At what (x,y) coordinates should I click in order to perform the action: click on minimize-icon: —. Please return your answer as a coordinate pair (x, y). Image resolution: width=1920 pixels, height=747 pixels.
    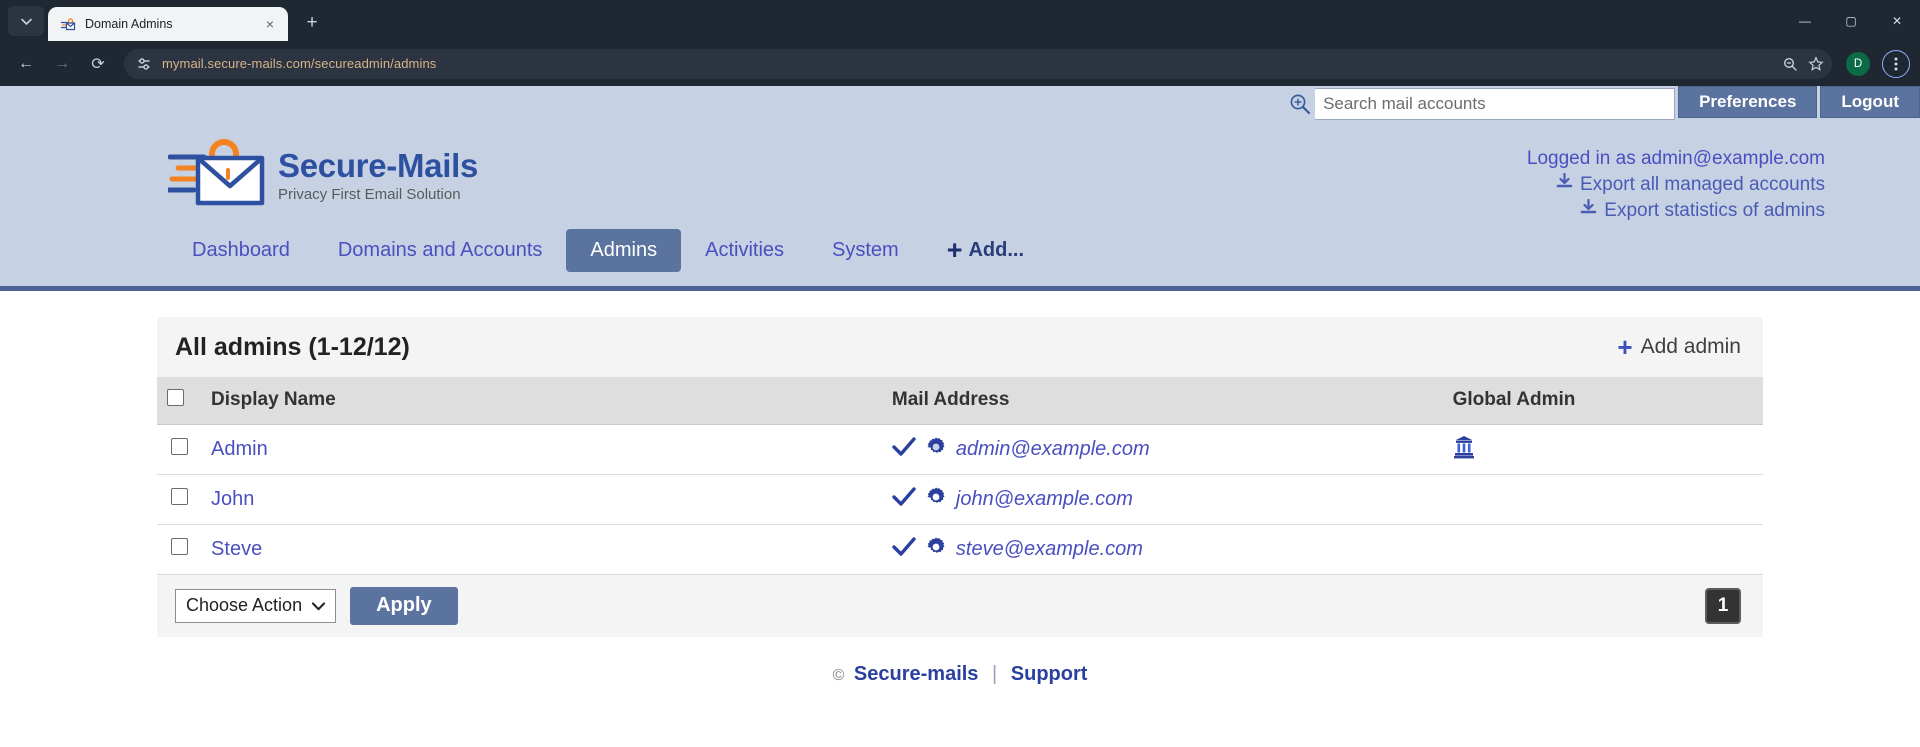
    Looking at the image, I should click on (1805, 20).